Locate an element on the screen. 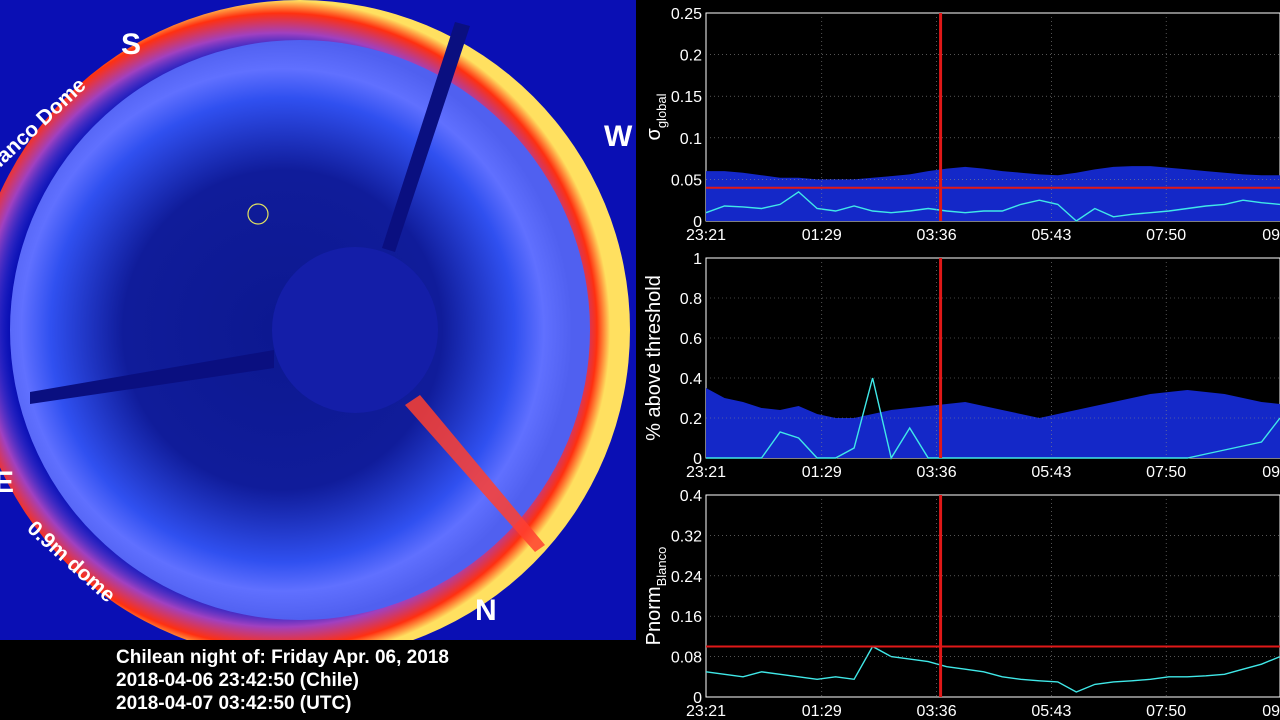 This screenshot has width=1280, height=720. y-tick-label: 0.16 is located at coordinates (686, 617).